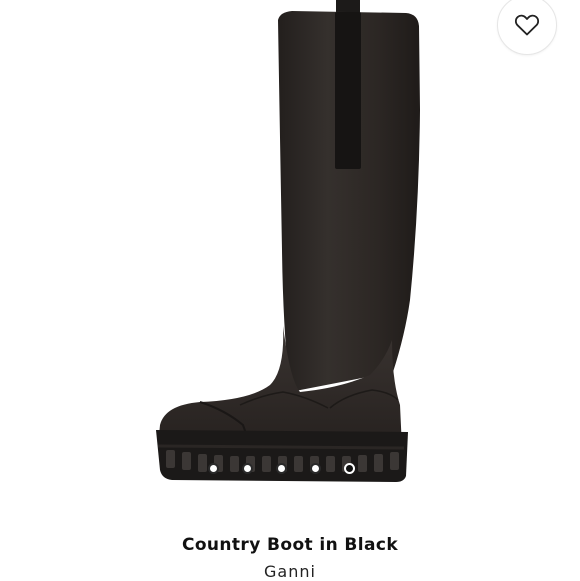  What do you see at coordinates (290, 571) in the screenshot?
I see `product-brand: Ganni` at bounding box center [290, 571].